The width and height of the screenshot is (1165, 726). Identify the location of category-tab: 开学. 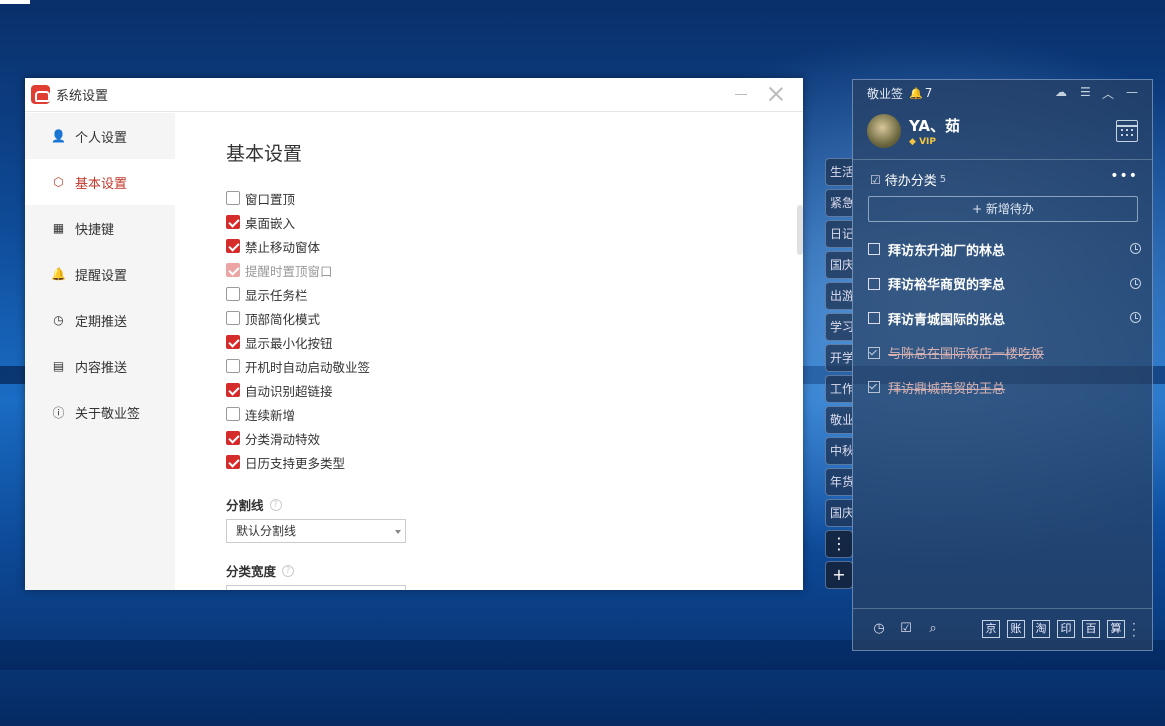
(839, 358).